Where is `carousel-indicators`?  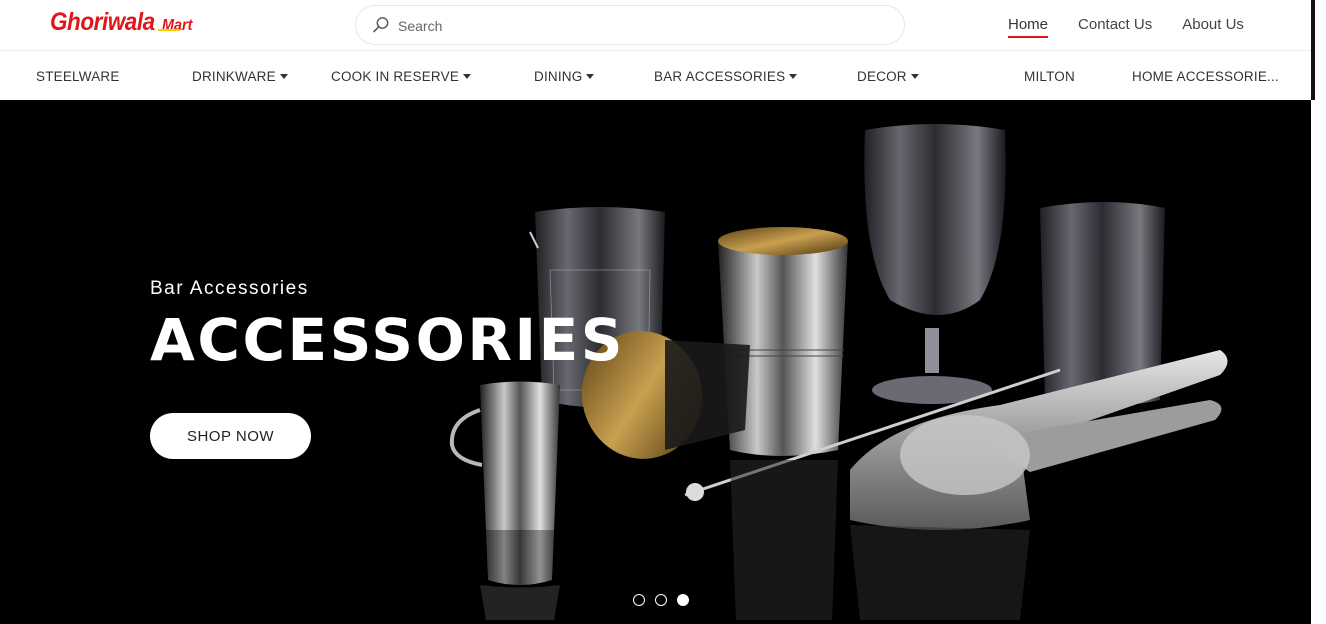
carousel-indicators is located at coordinates (666, 600).